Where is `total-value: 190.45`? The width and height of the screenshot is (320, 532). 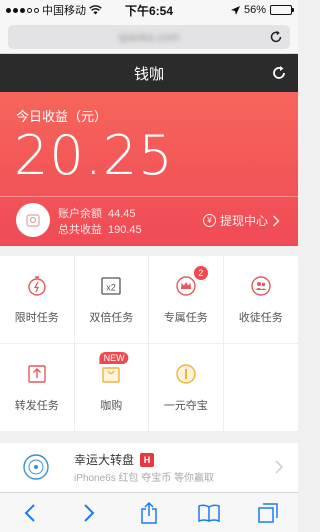
total-value: 190.45 is located at coordinates (125, 230).